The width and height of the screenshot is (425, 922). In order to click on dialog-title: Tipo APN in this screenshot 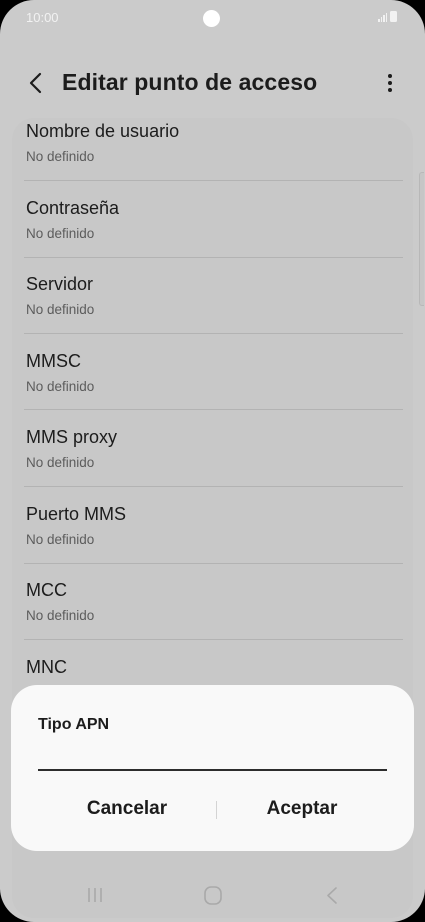, I will do `click(74, 724)`.